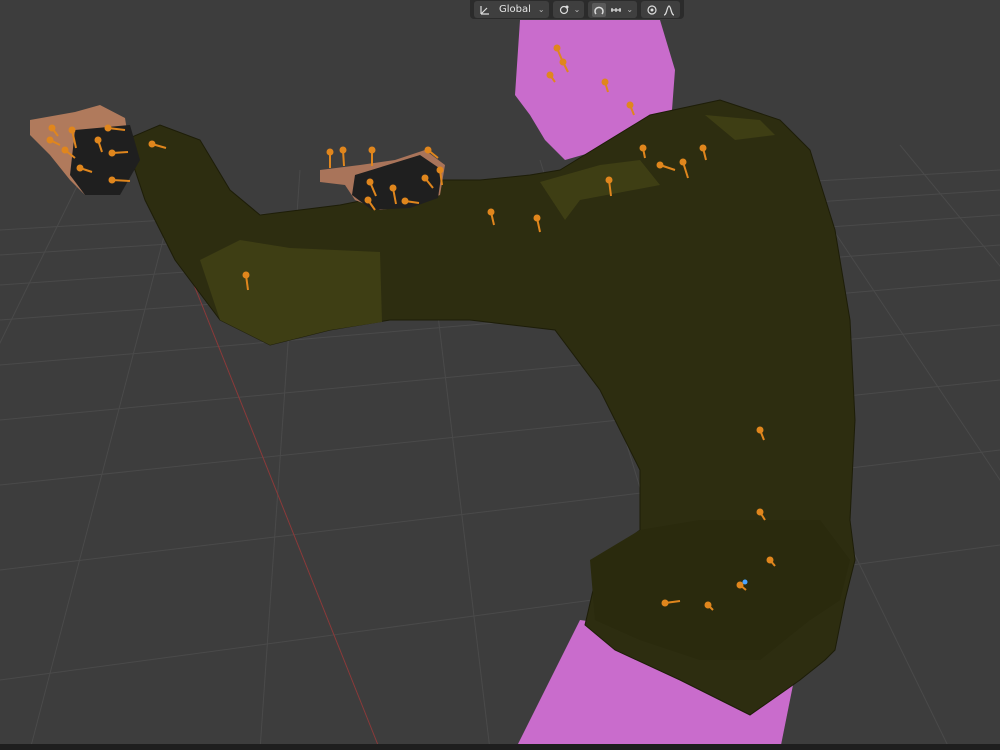 This screenshot has height=750, width=1000. What do you see at coordinates (599, 9) in the screenshot?
I see `snap-icon` at bounding box center [599, 9].